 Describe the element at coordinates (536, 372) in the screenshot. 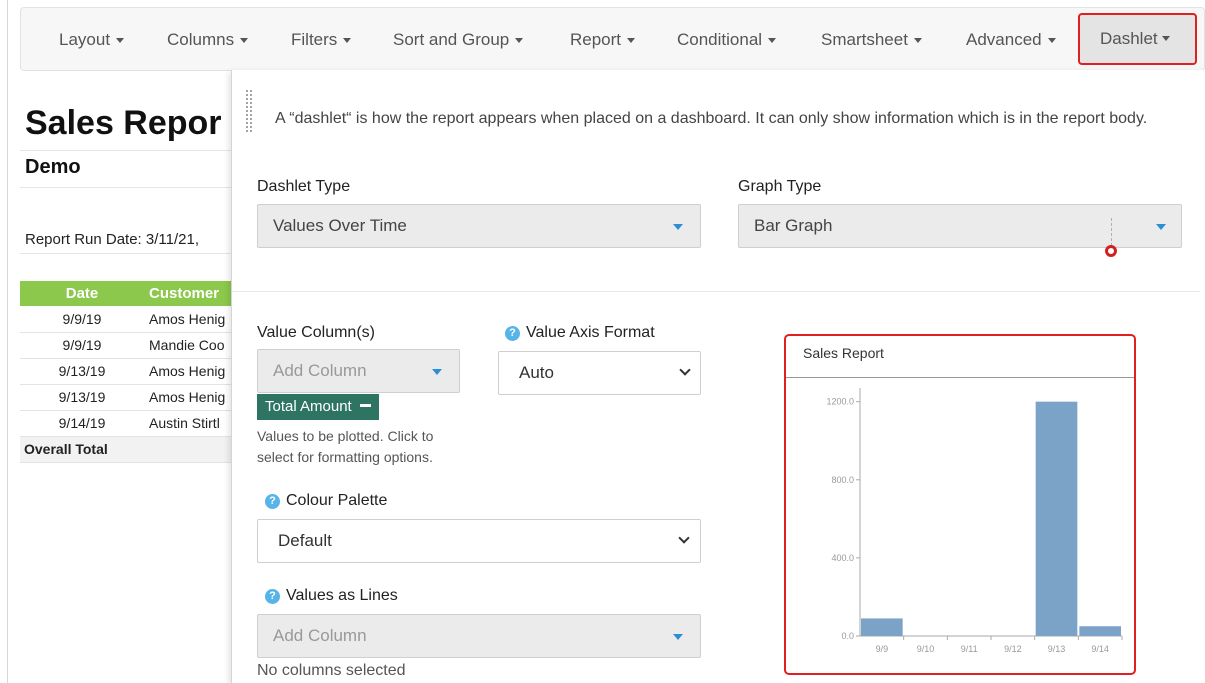

I see `value-axis-format-value: Auto` at that location.